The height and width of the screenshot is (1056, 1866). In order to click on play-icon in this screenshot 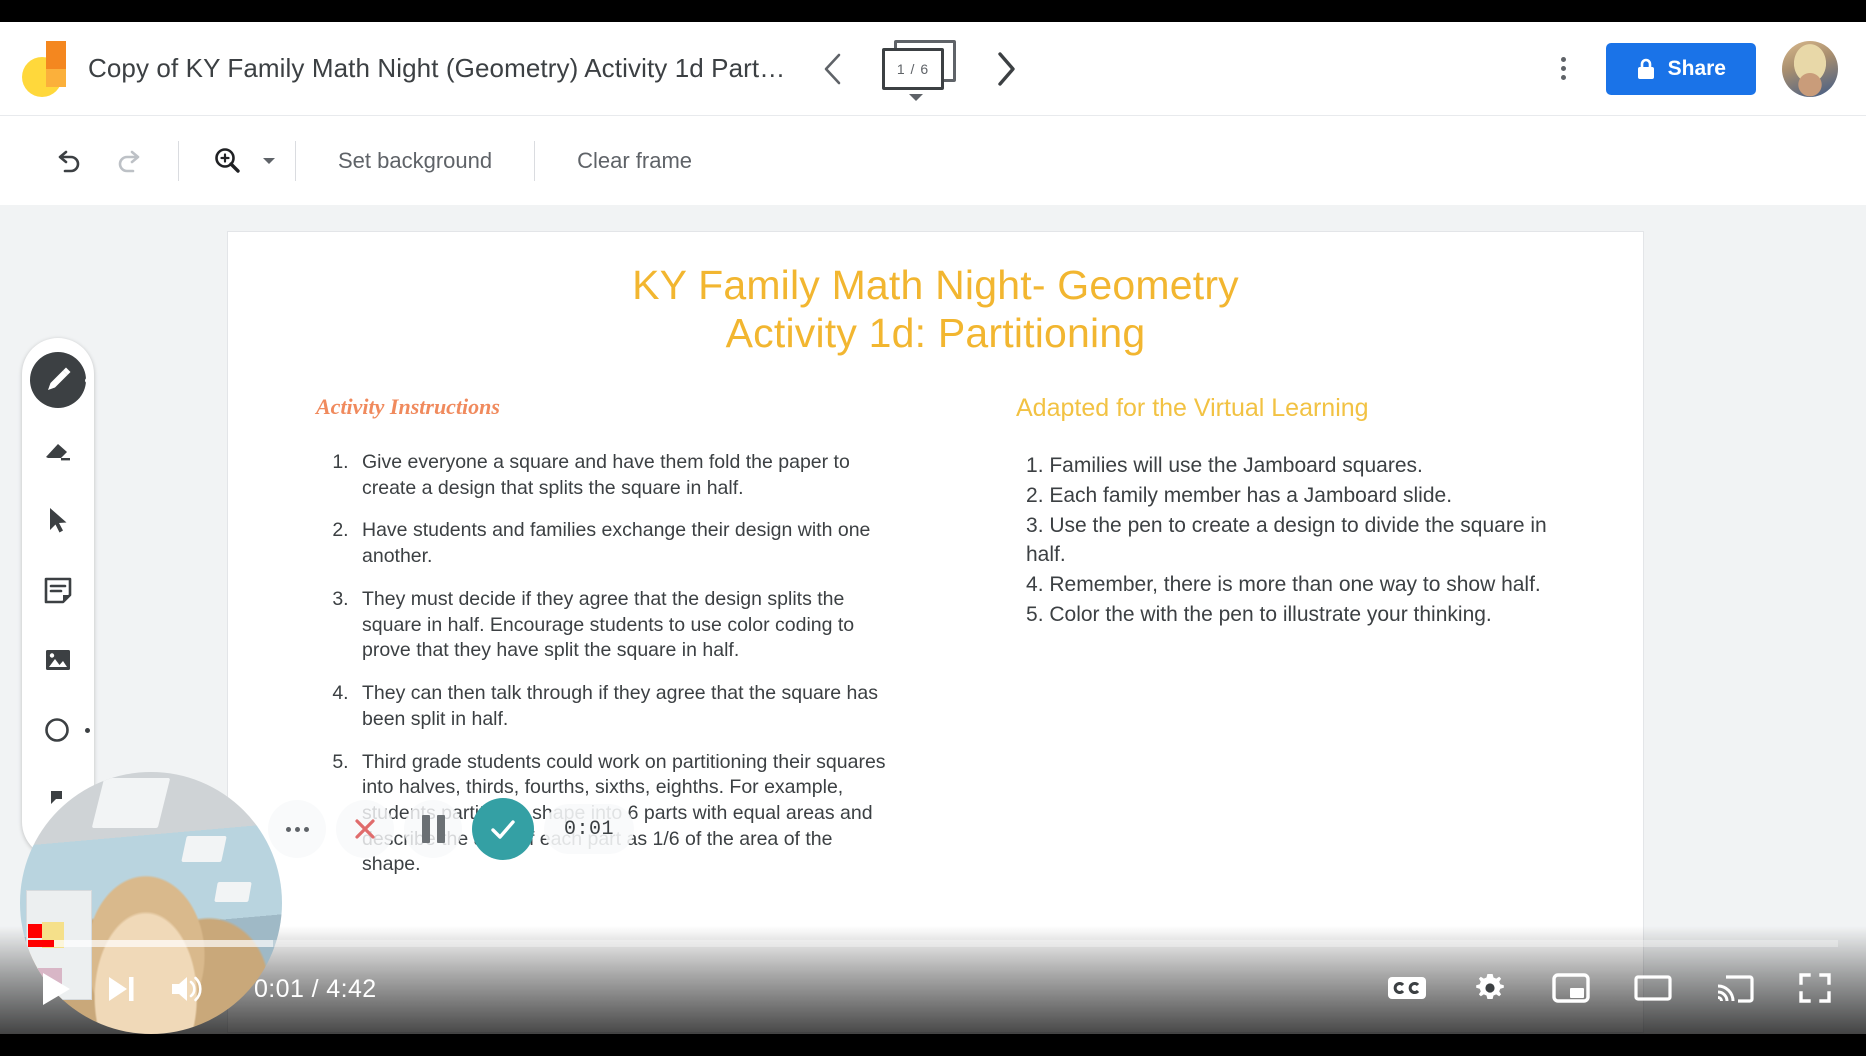, I will do `click(56, 989)`.